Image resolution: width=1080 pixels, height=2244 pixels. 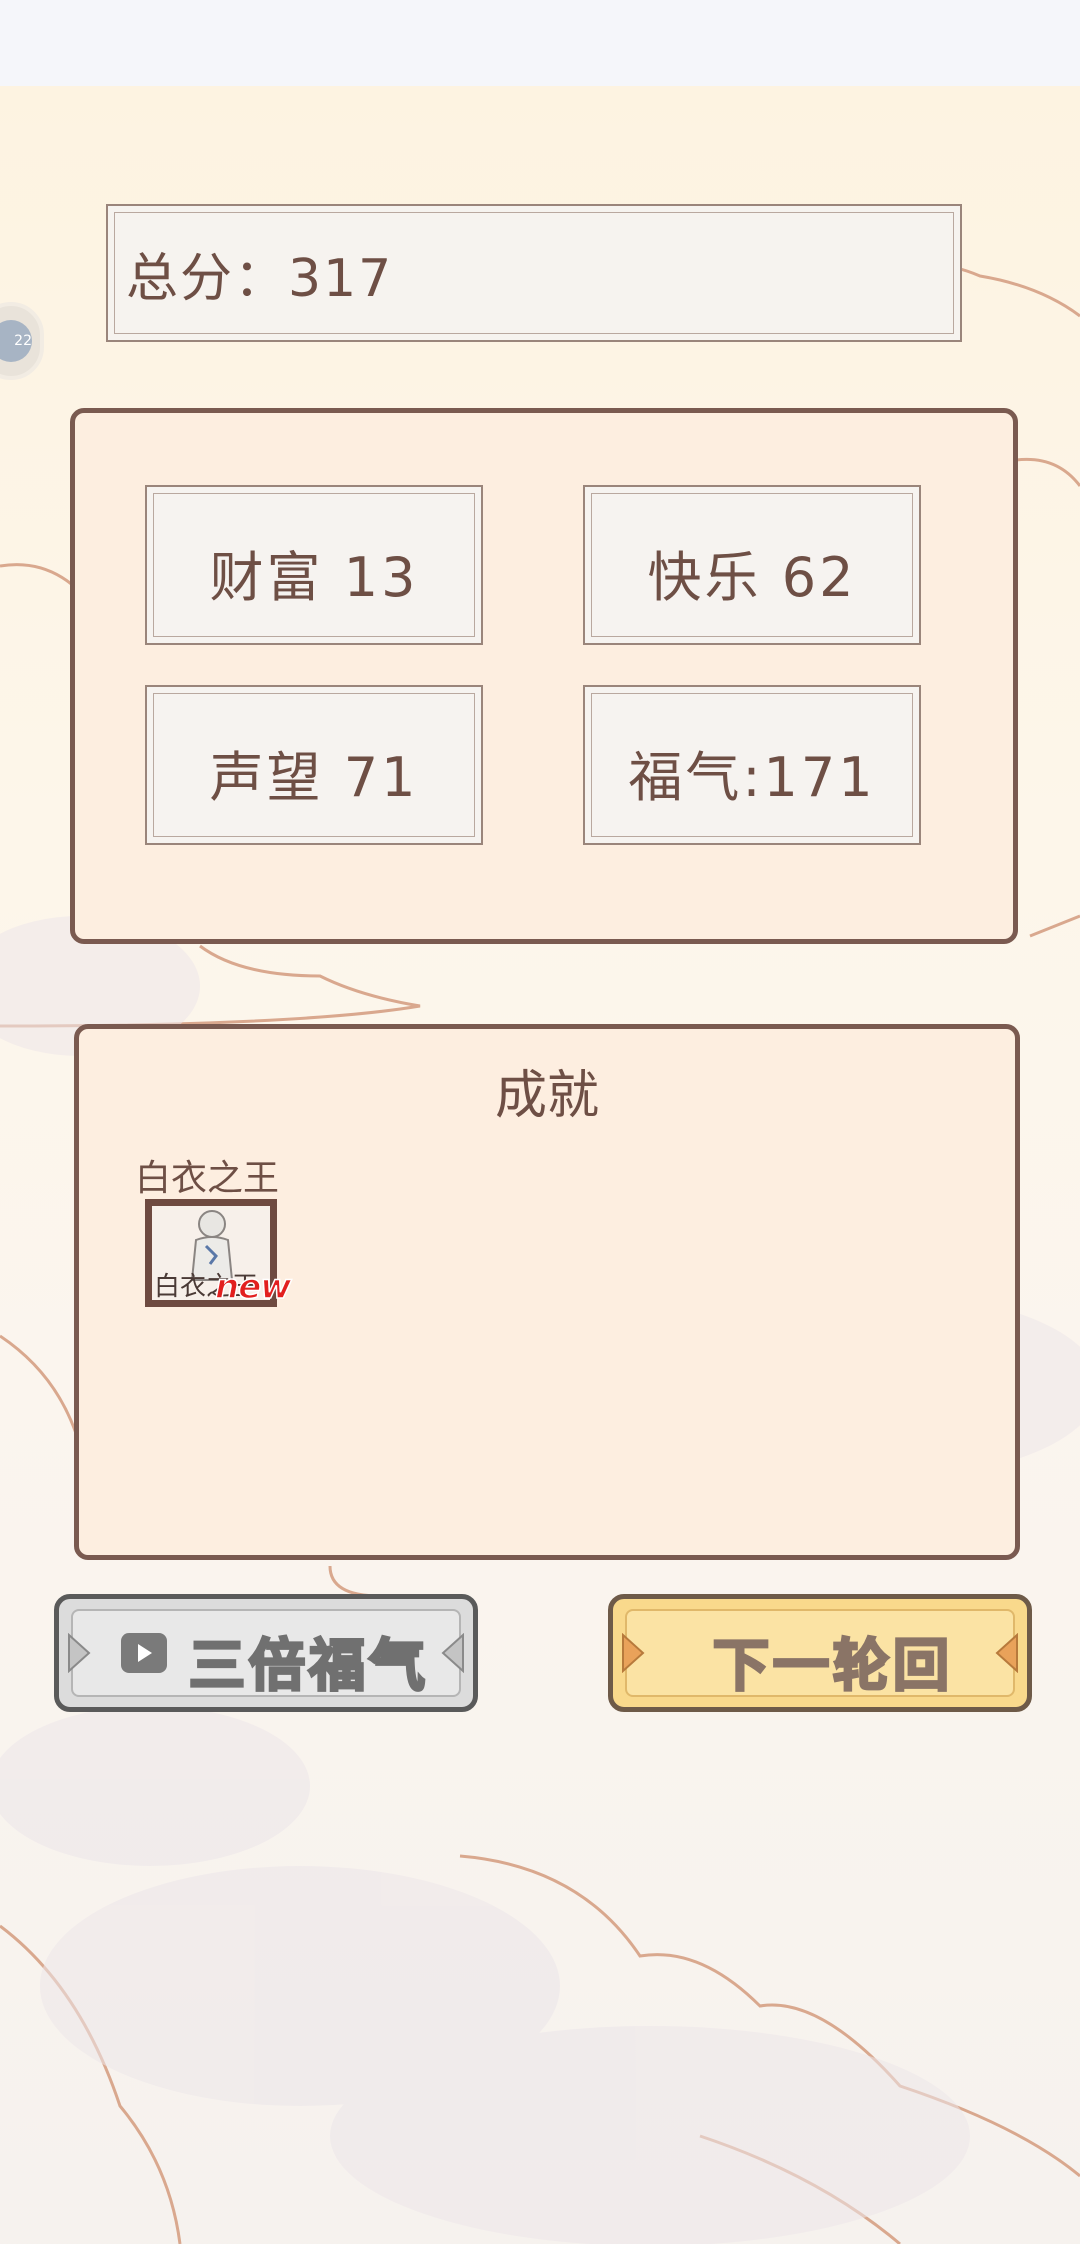 I want to click on total-score-frame: 总分：317, so click(x=534, y=273).